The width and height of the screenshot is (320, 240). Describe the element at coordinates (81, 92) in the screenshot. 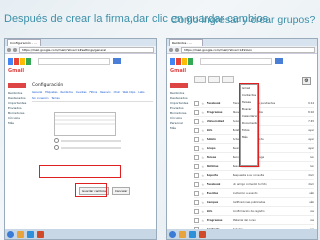

I see `tab-accounts: Cuentas` at that location.